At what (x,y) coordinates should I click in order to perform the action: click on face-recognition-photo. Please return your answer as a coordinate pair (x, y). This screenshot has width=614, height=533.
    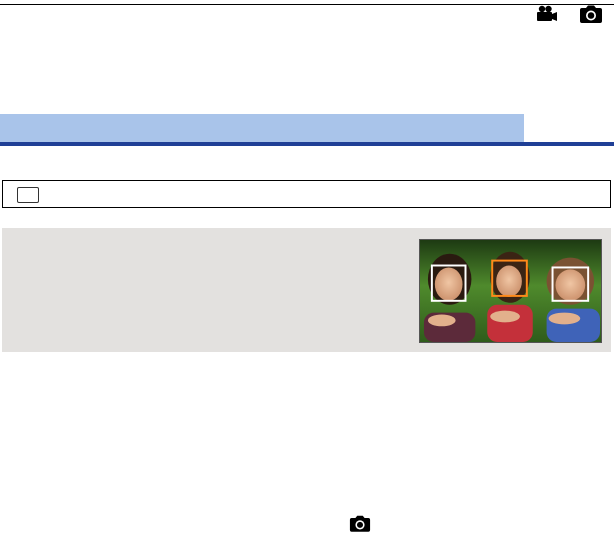
    Looking at the image, I should click on (510, 291).